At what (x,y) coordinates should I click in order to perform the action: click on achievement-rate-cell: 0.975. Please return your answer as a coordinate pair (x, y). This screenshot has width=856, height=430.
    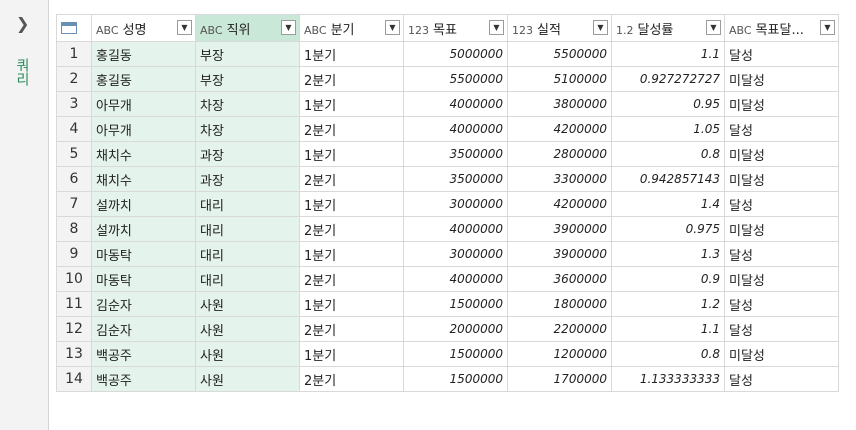
    Looking at the image, I should click on (668, 229).